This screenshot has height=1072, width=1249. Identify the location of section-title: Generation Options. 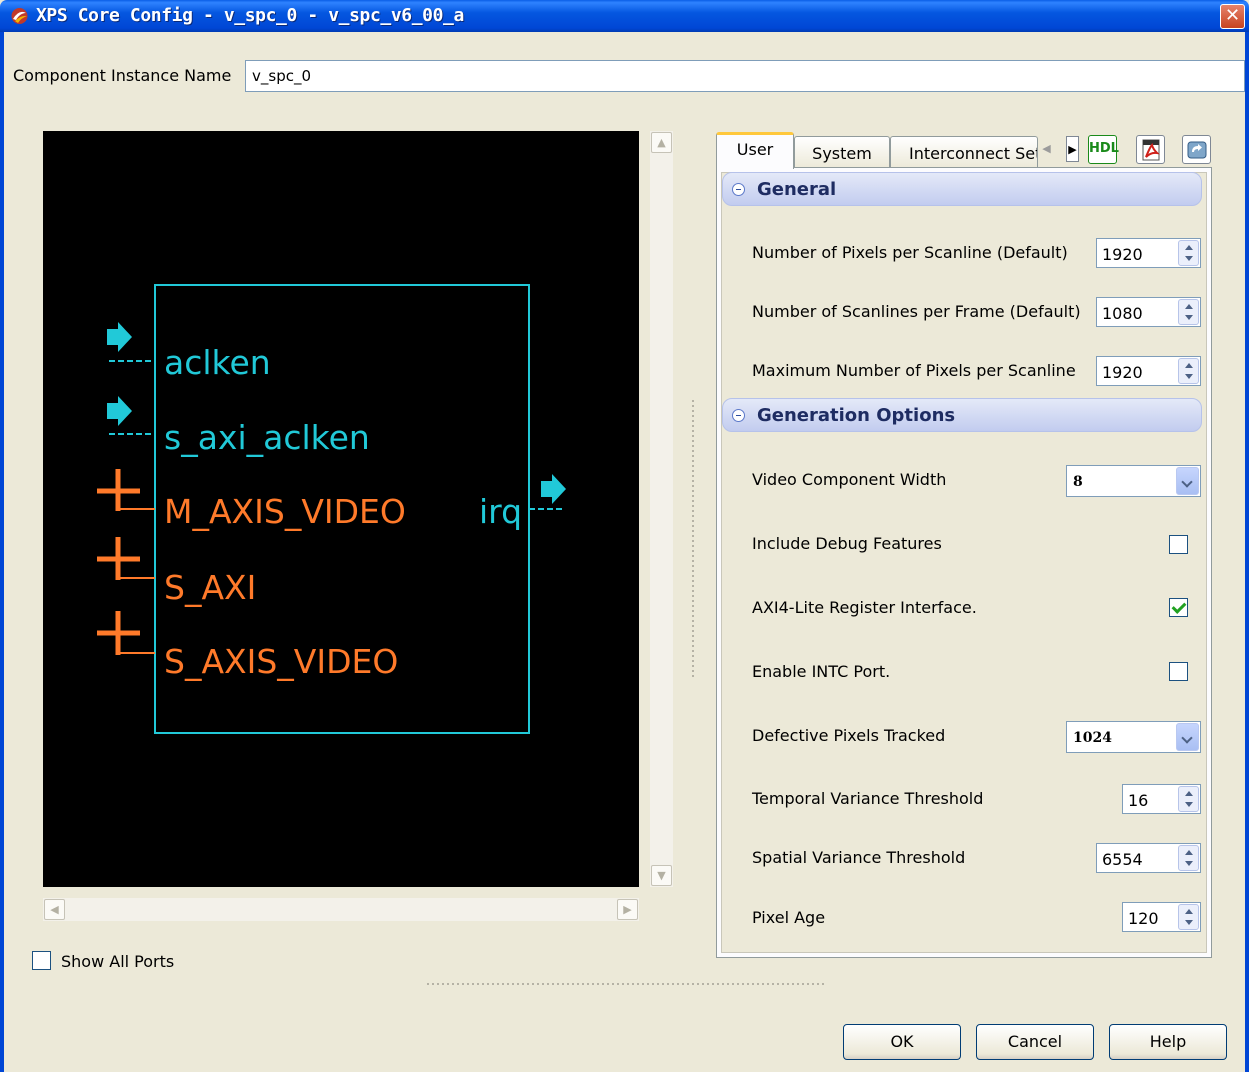
(856, 415).